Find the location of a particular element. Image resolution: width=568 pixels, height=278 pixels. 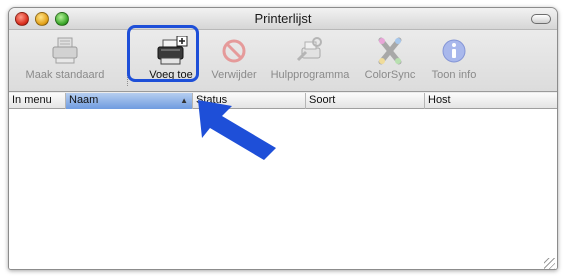

make-default-button: Maak standaard is located at coordinates (65, 61).